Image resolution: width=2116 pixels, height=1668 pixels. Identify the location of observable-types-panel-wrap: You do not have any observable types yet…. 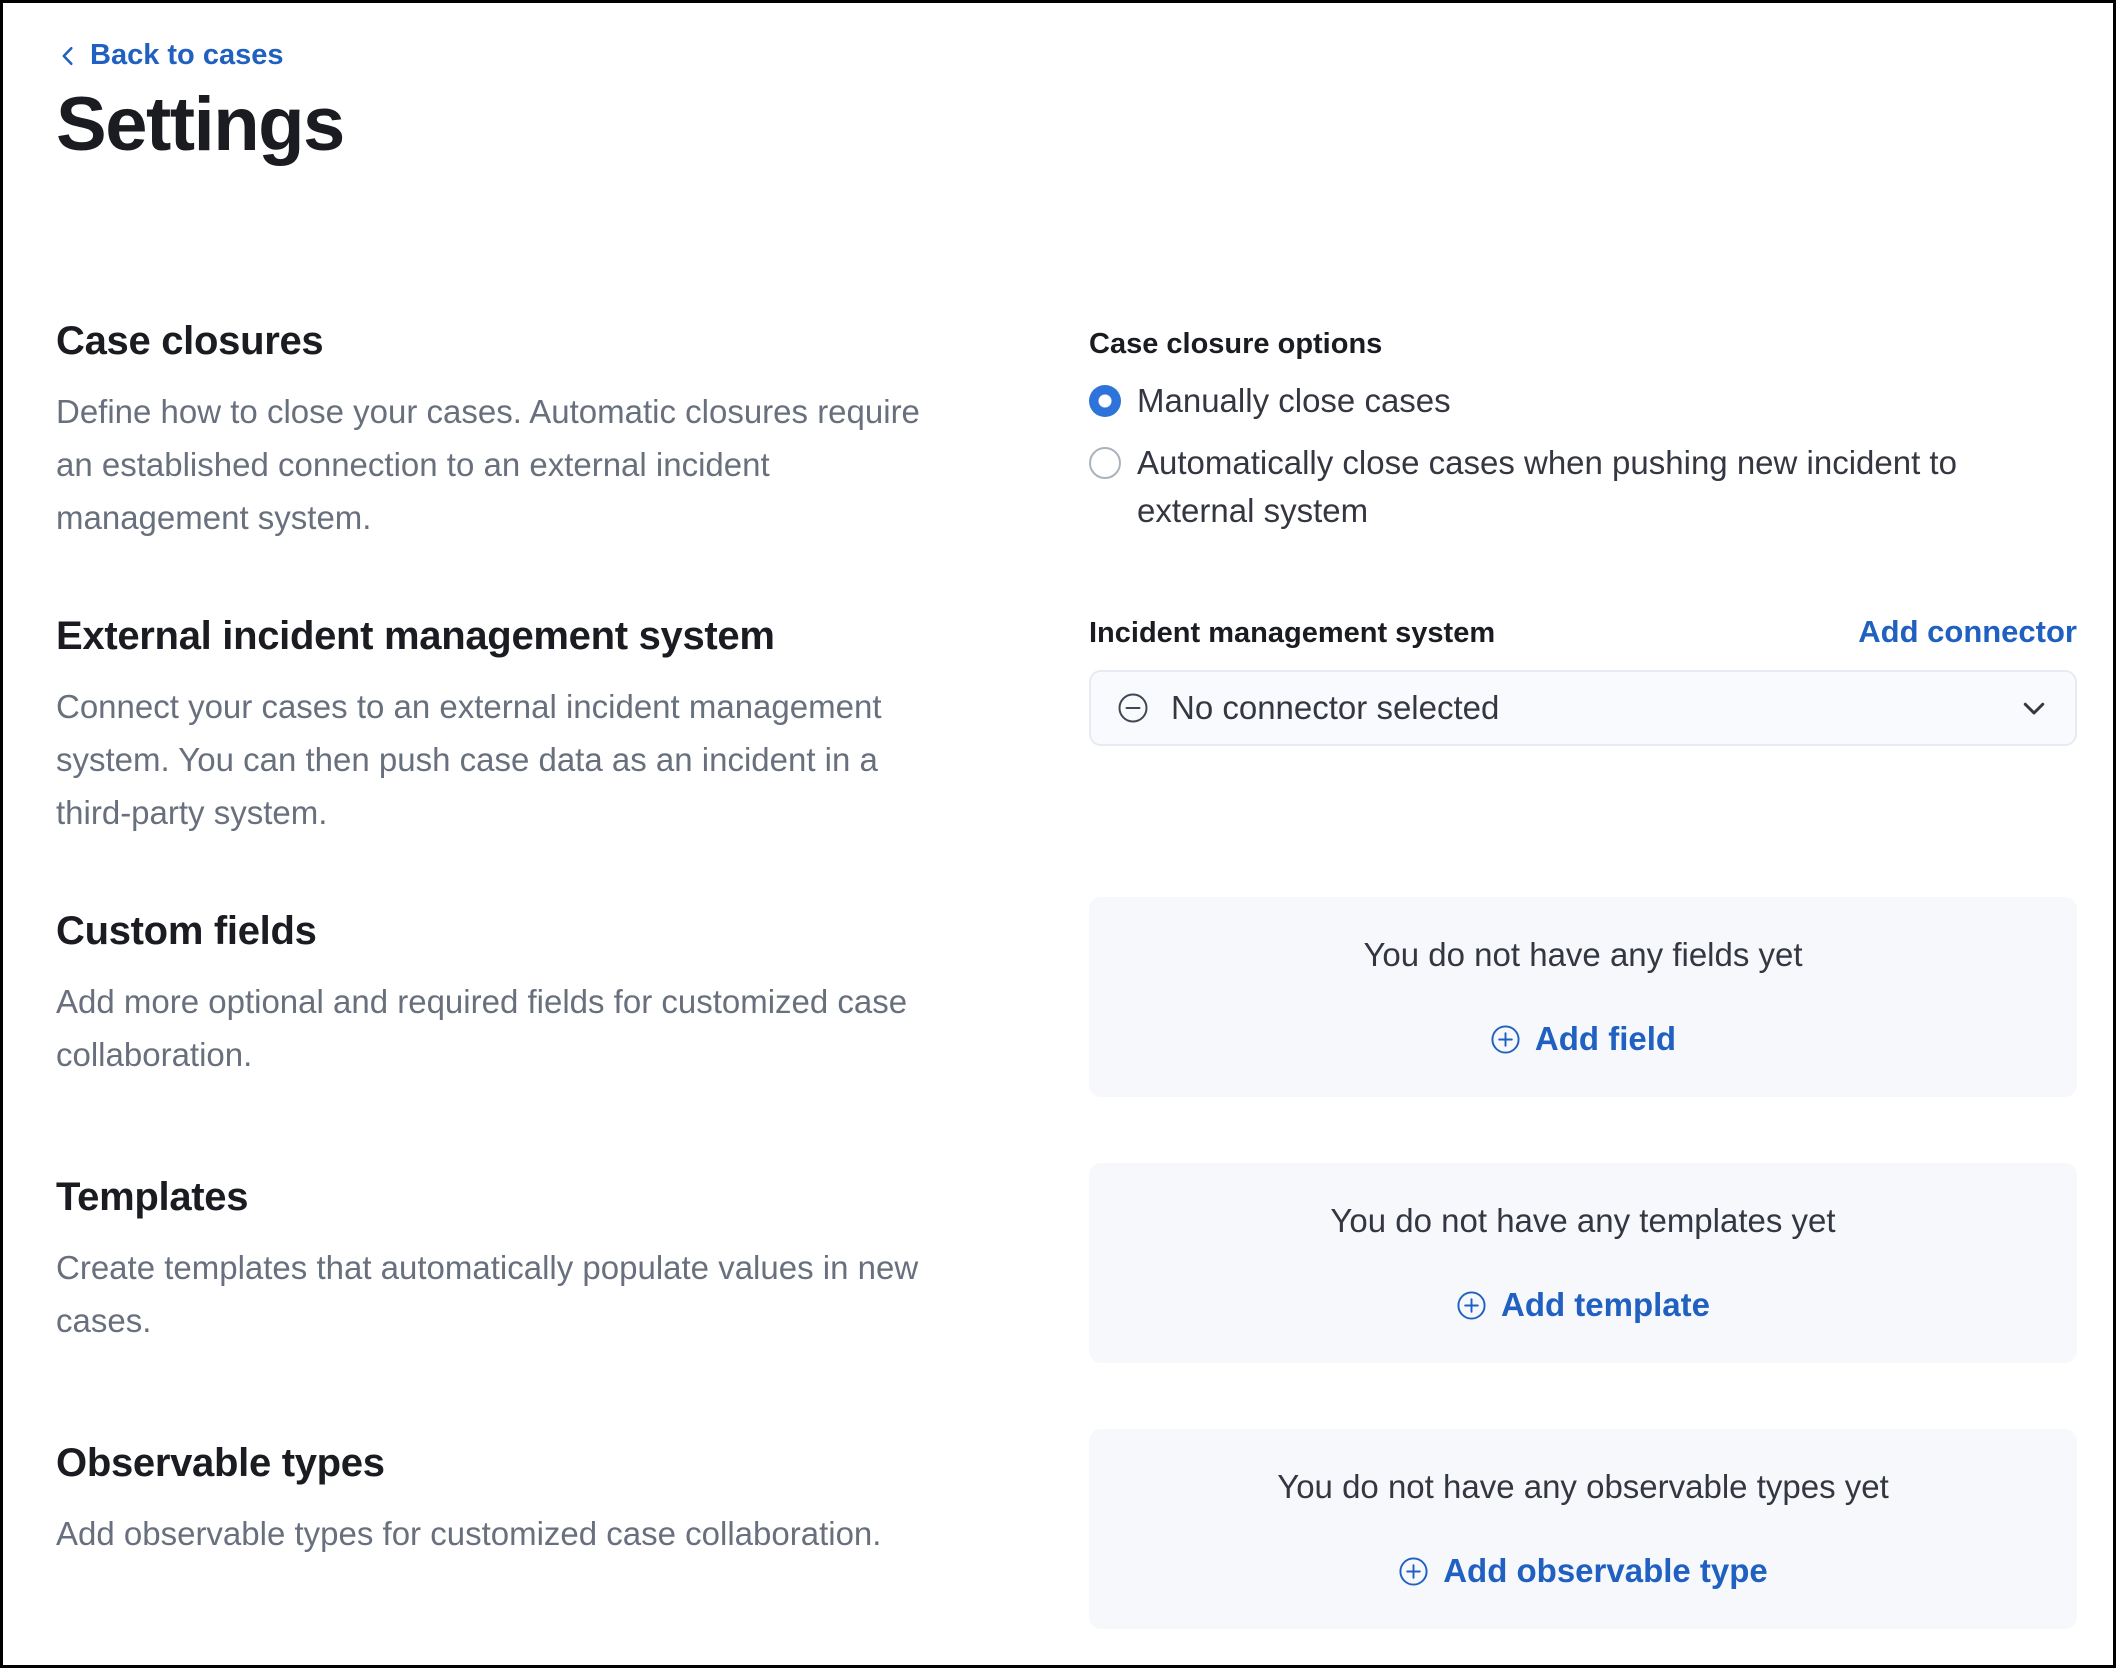
(1583, 1529).